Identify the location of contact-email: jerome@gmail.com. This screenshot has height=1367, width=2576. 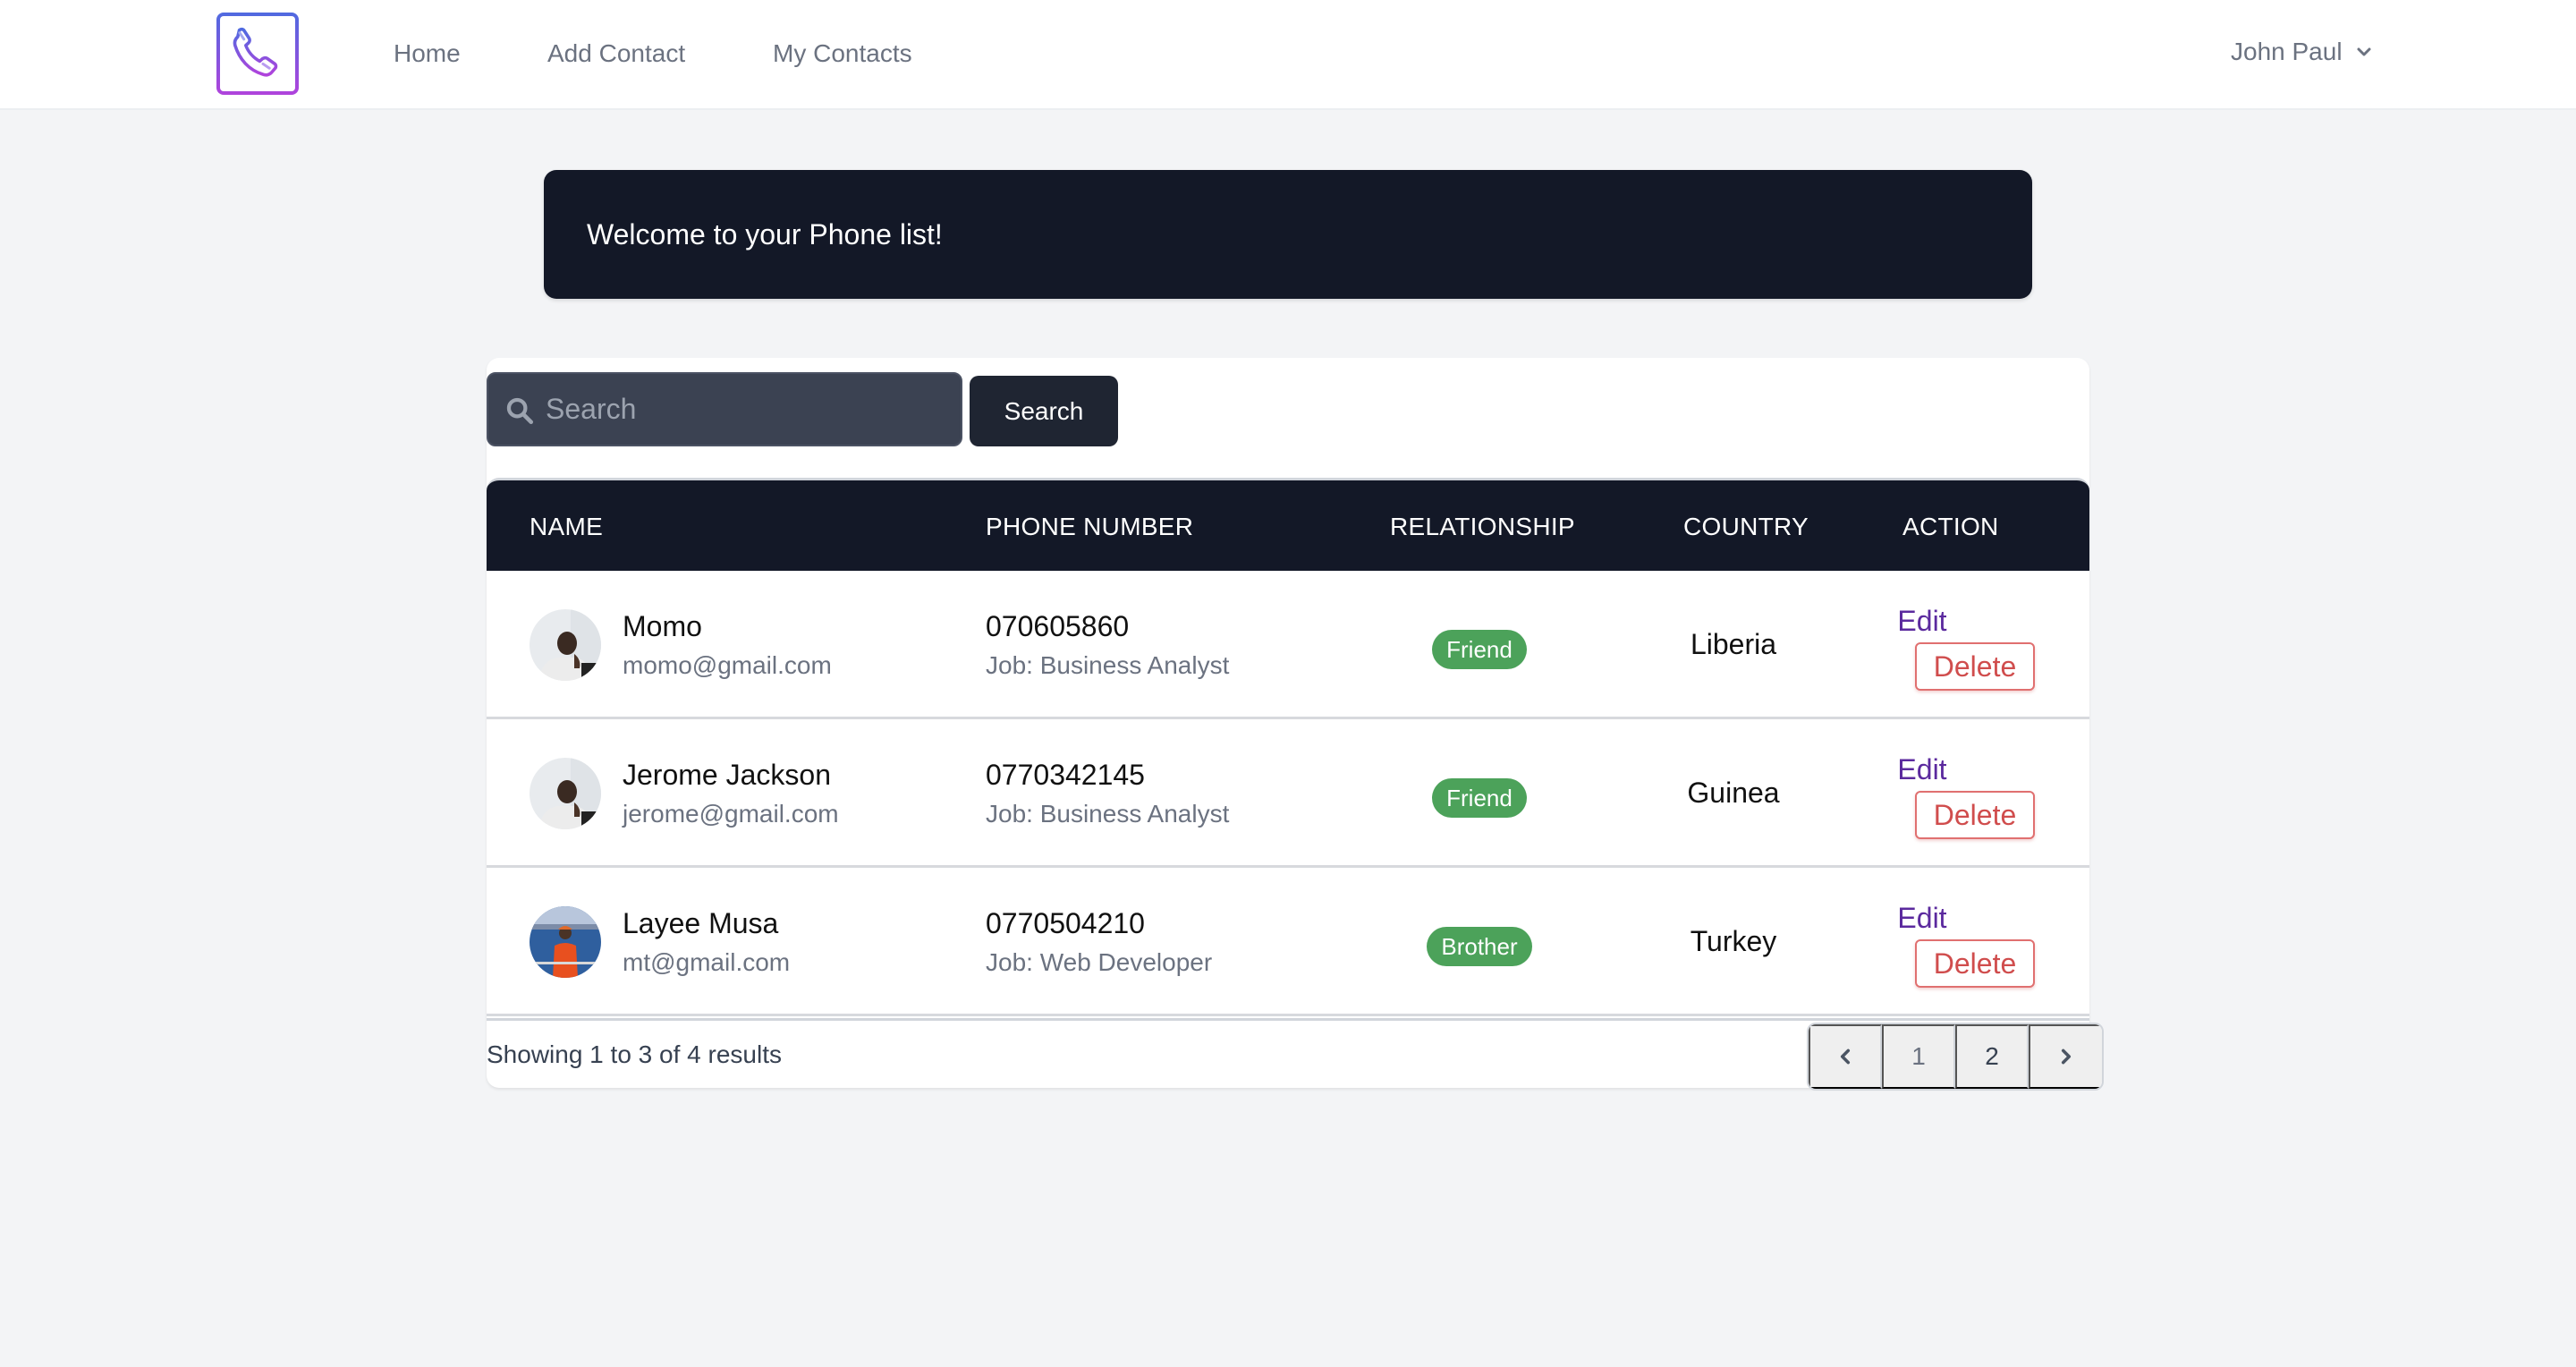
(731, 814).